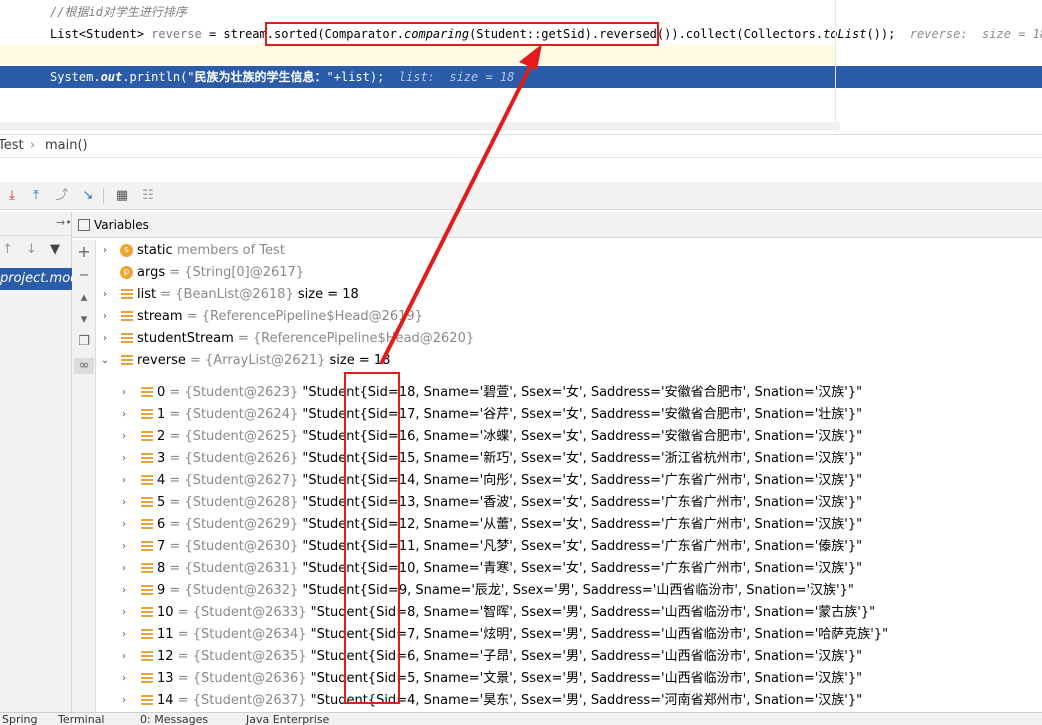  I want to click on code-tolist: toList, so click(845, 34).